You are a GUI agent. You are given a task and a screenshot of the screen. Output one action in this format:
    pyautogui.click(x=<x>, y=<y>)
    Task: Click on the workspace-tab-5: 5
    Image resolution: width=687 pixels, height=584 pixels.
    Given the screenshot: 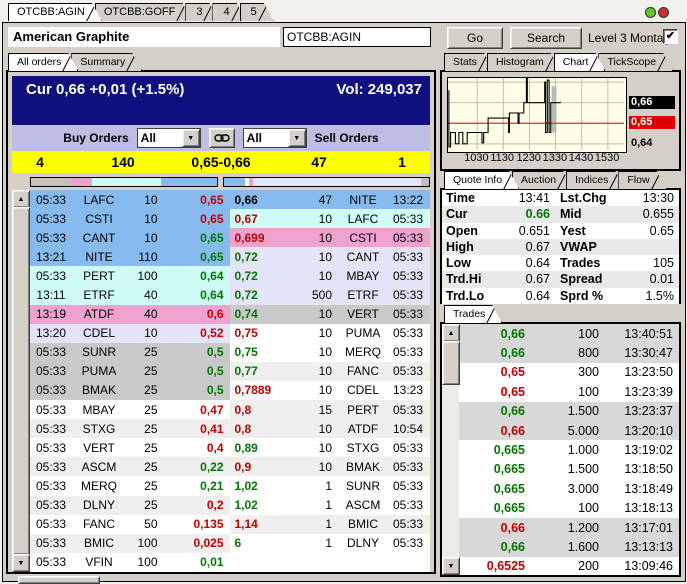 What is the action you would take?
    pyautogui.click(x=257, y=12)
    